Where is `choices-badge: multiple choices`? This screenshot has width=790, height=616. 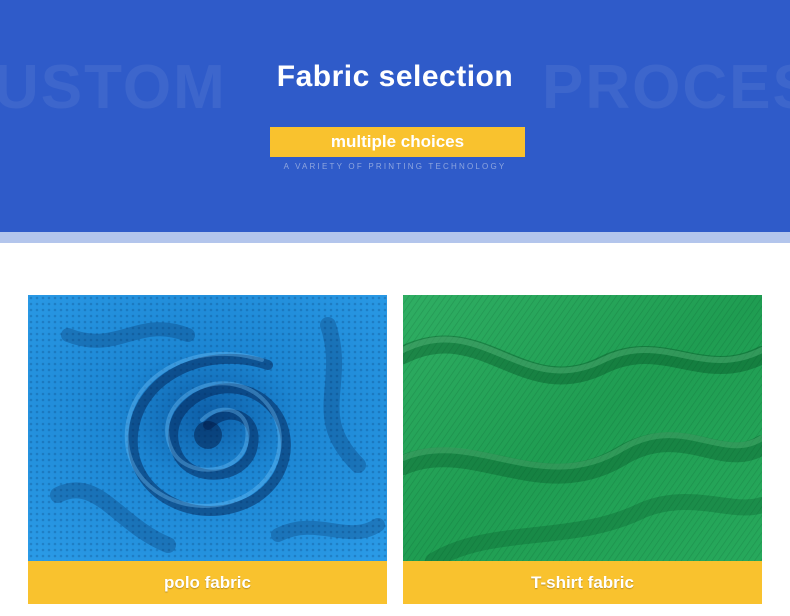
choices-badge: multiple choices is located at coordinates (397, 142).